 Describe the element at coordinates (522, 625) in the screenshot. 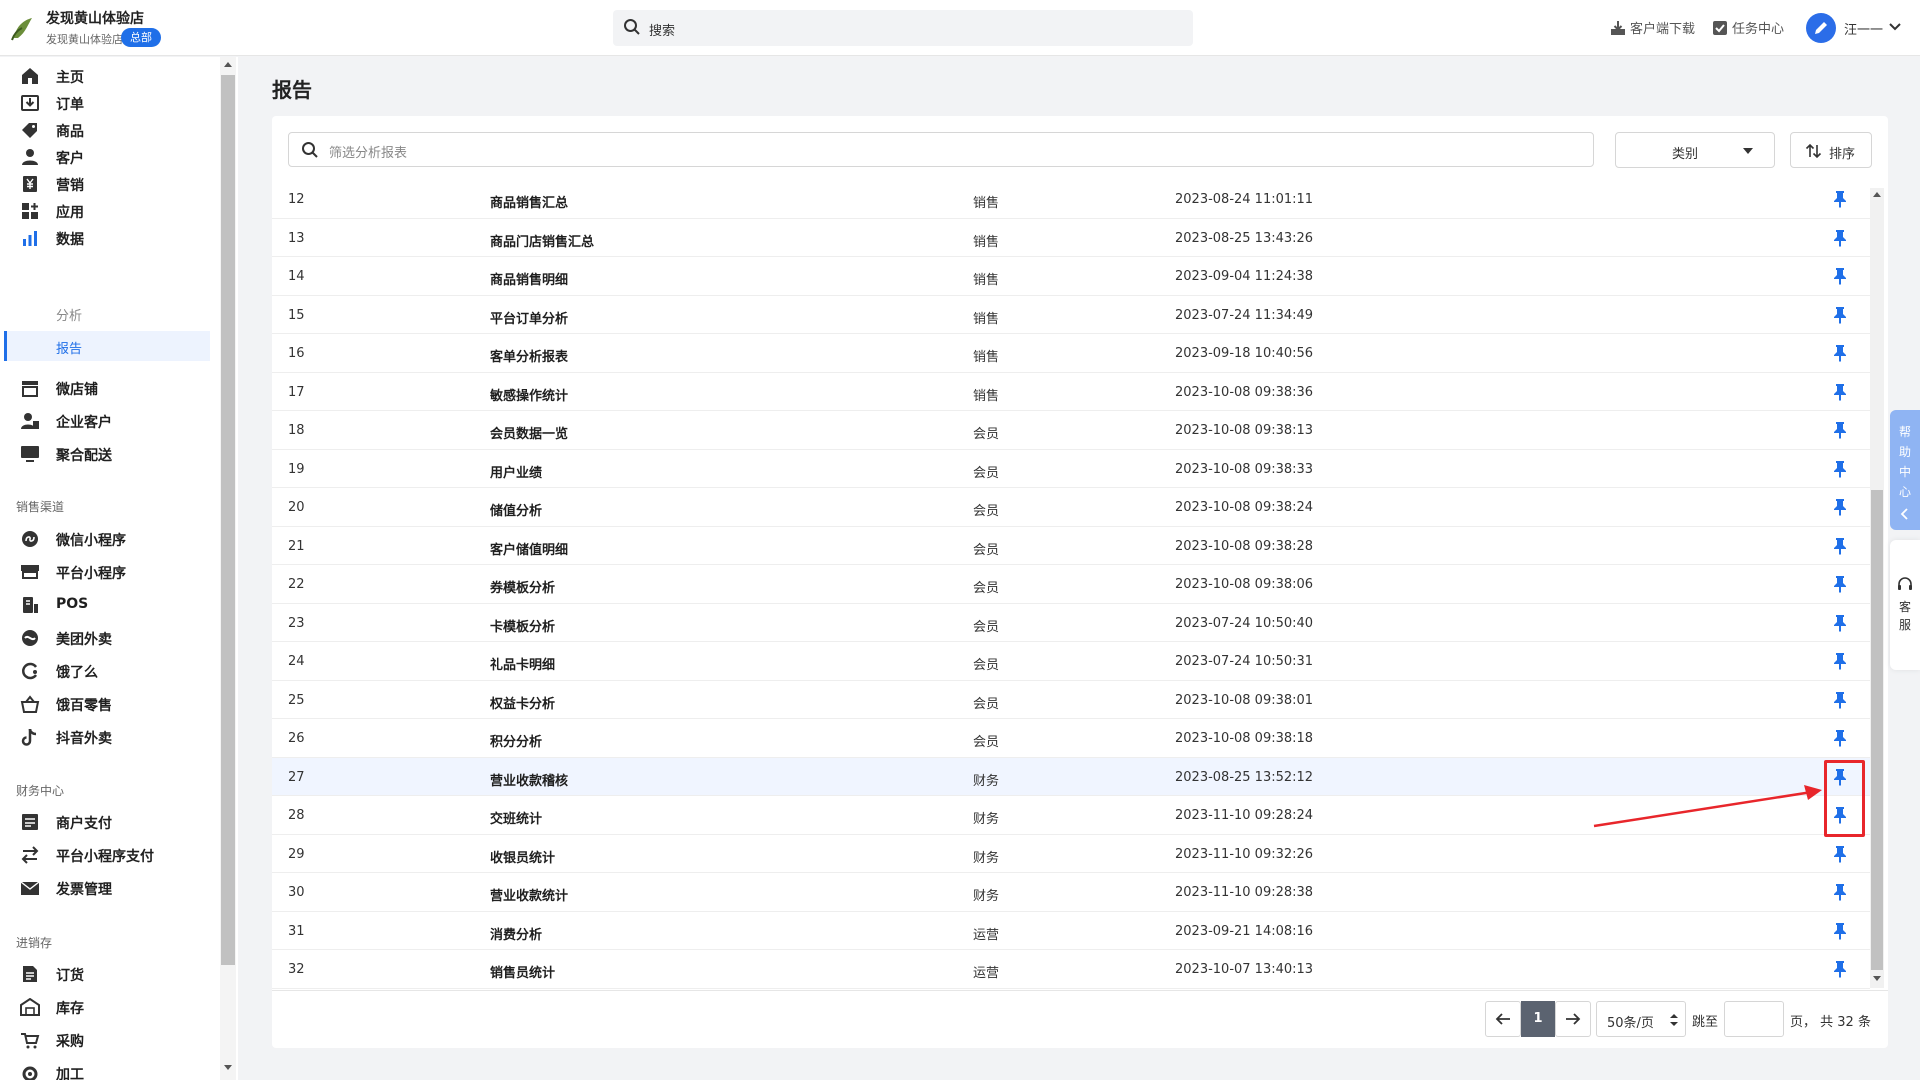

I see `report-name: 卡模板分析` at that location.